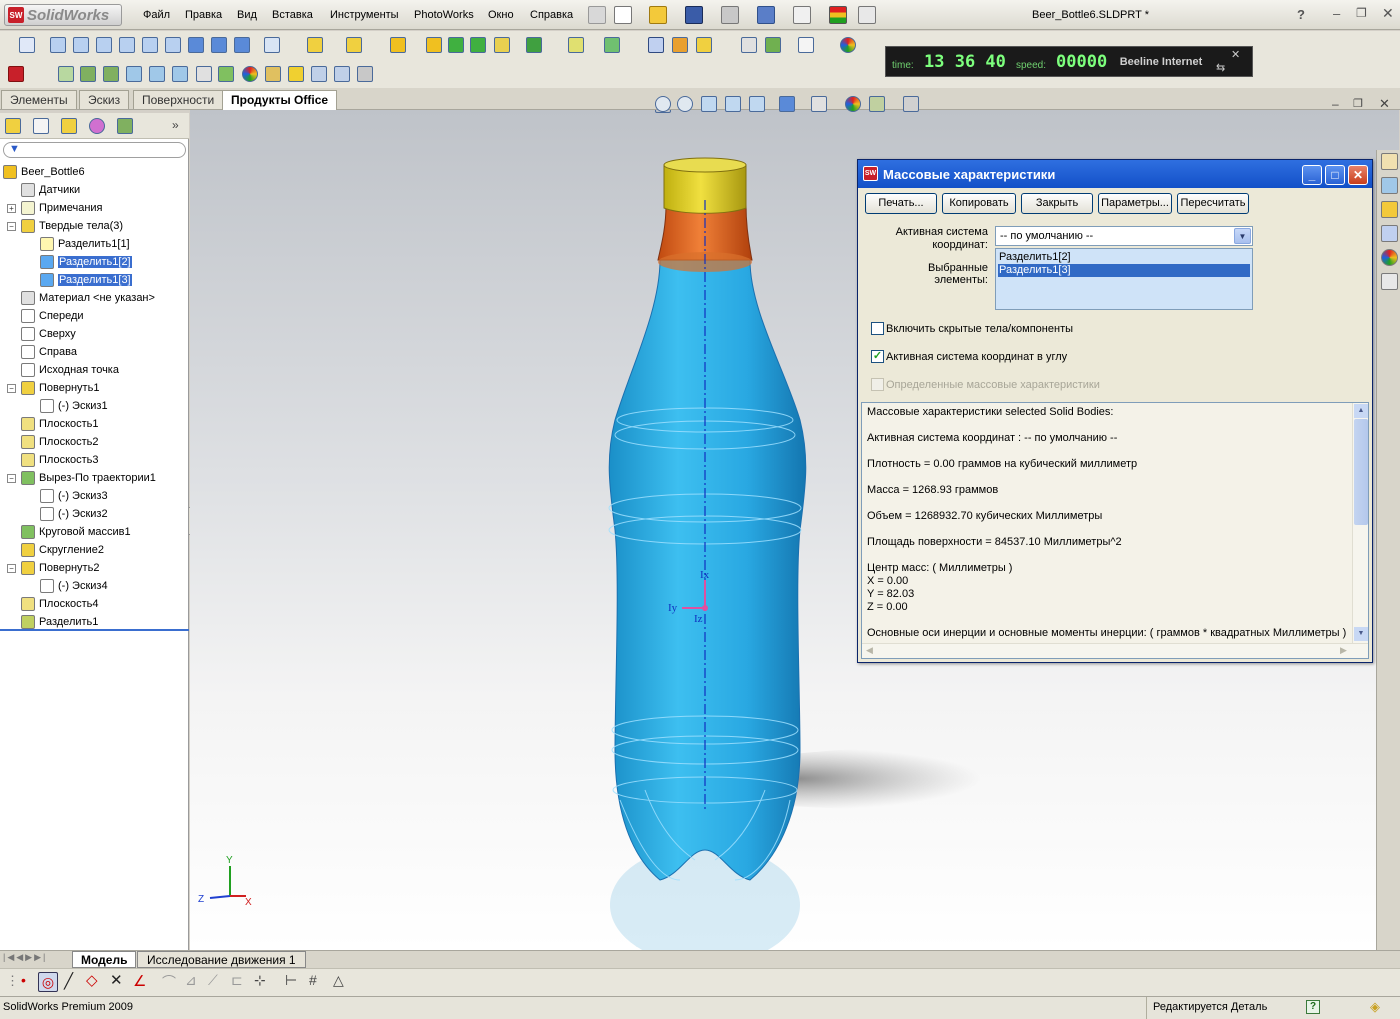  Describe the element at coordinates (1389, 185) in the screenshot. I see `design-library-icon` at that location.